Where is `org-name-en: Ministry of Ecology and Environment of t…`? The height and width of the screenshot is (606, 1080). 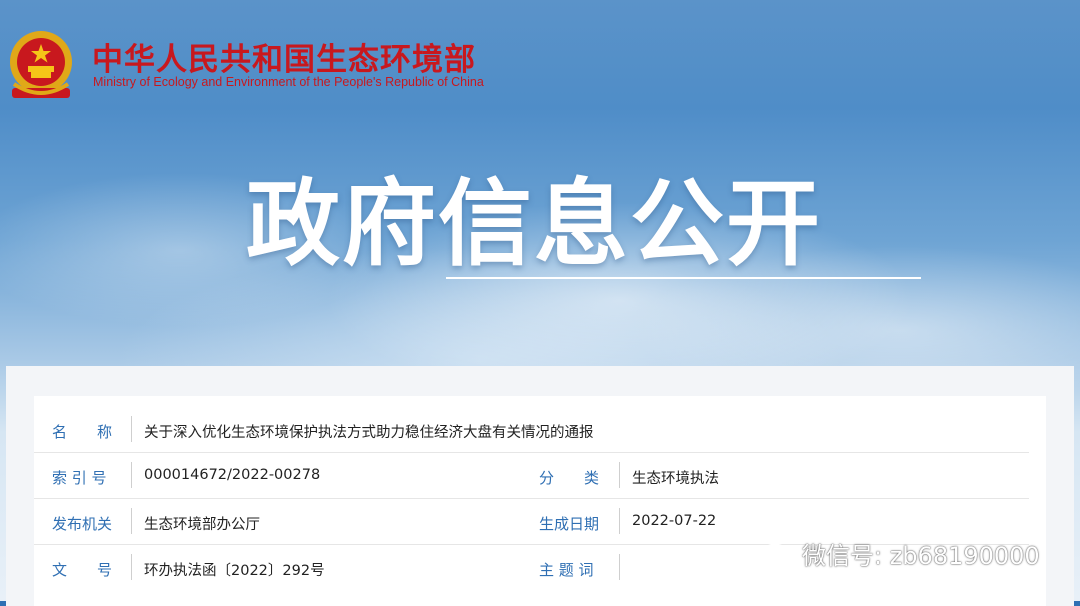 org-name-en: Ministry of Ecology and Environment of t… is located at coordinates (288, 82).